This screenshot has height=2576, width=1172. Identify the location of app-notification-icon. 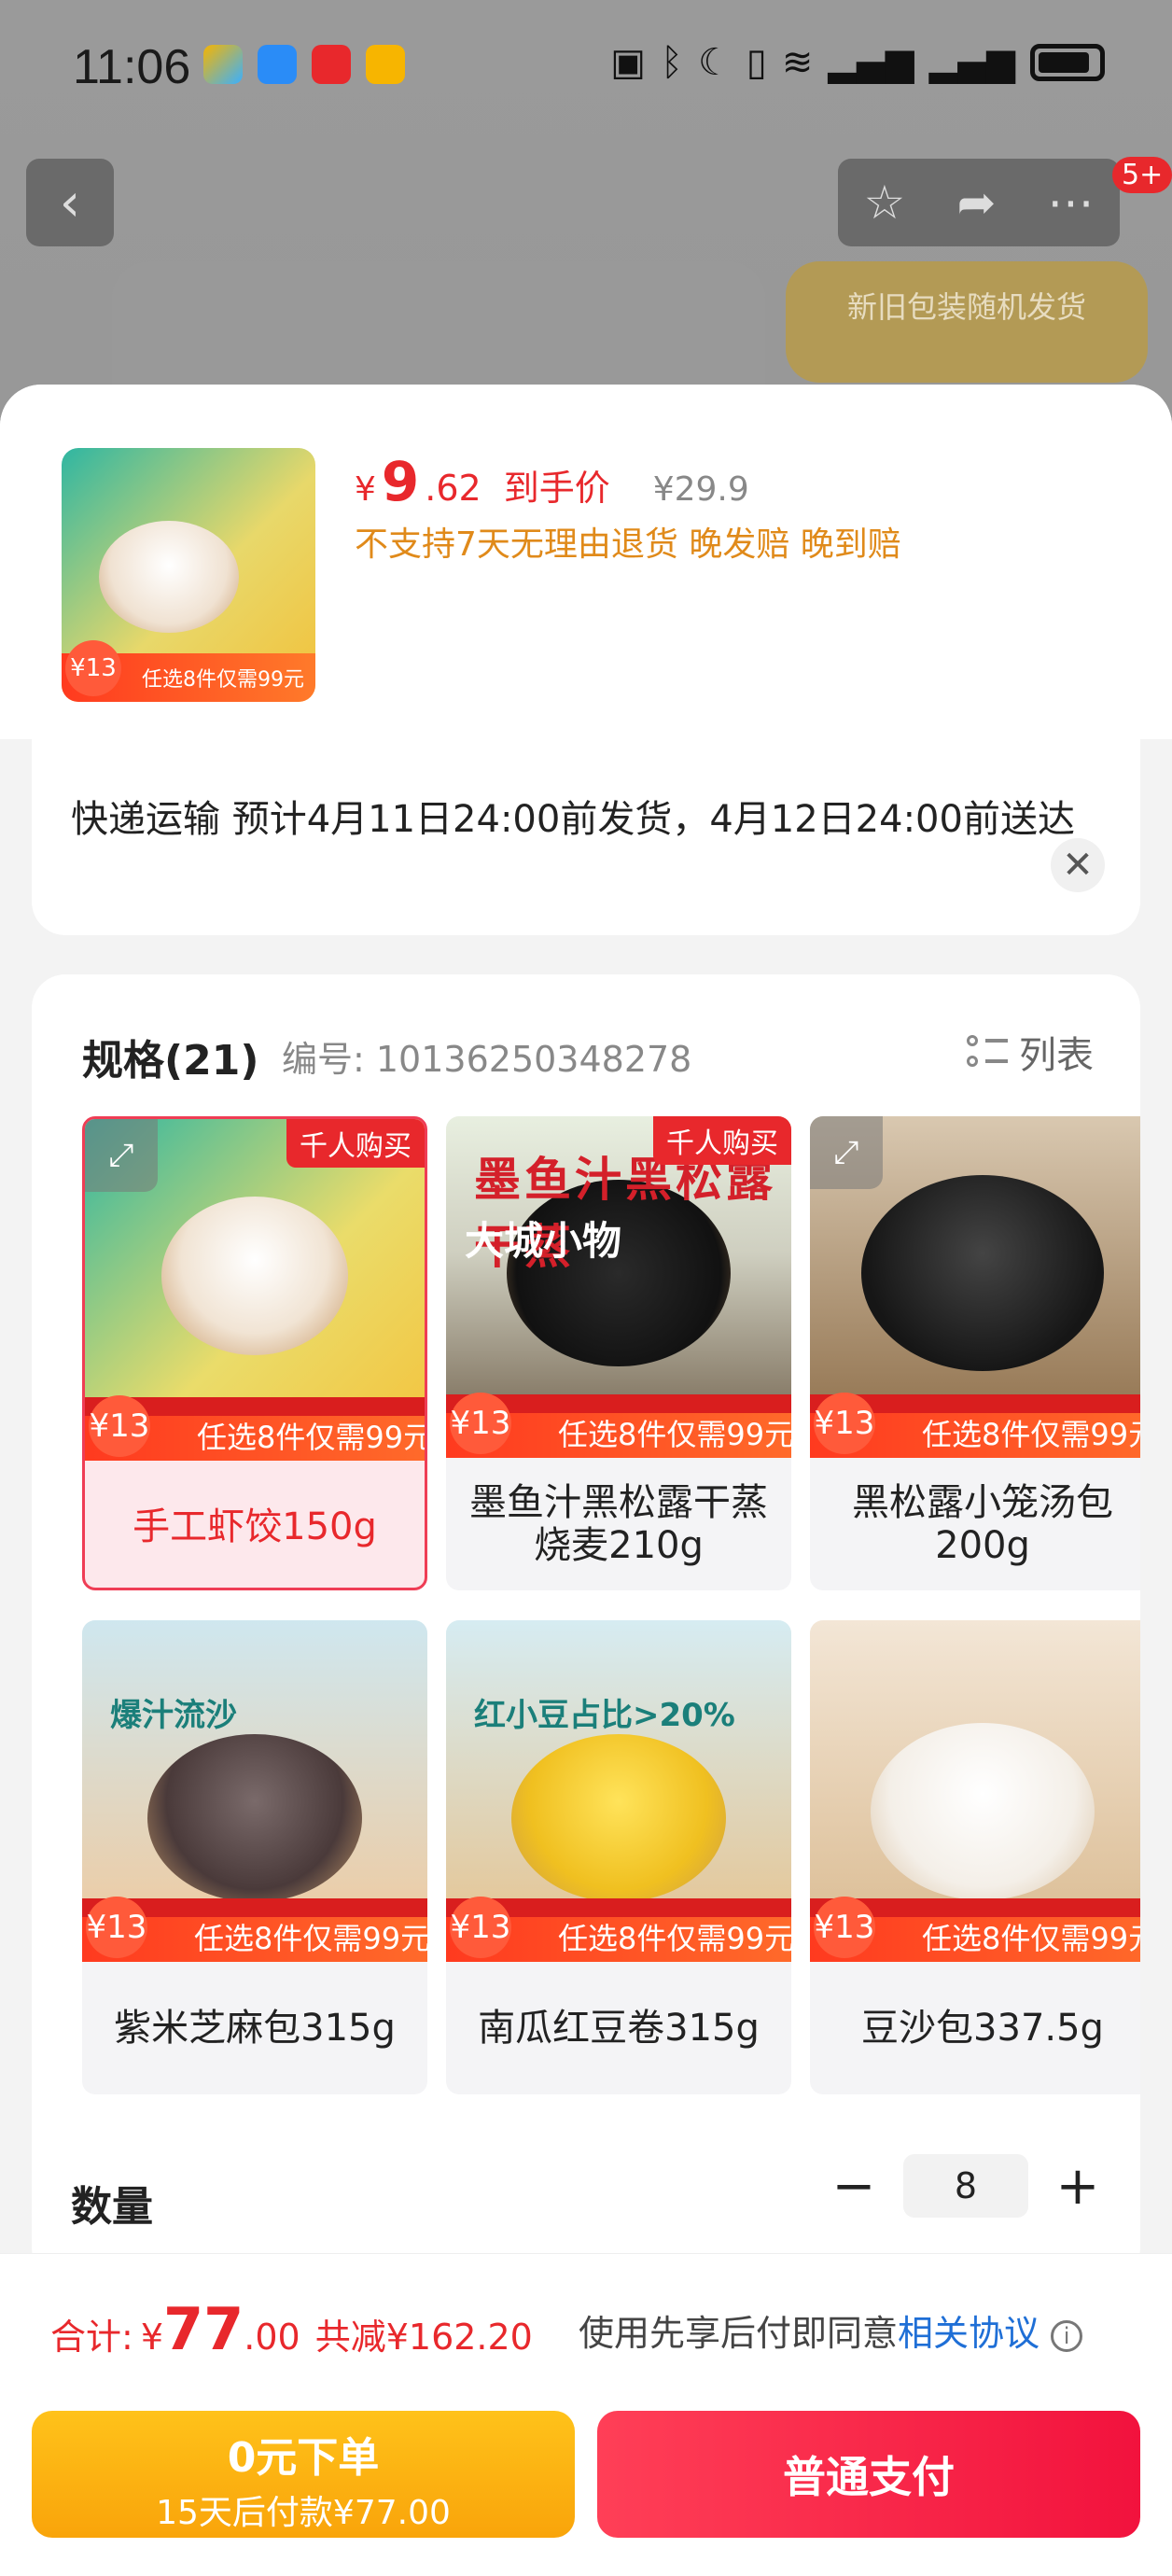
(223, 64).